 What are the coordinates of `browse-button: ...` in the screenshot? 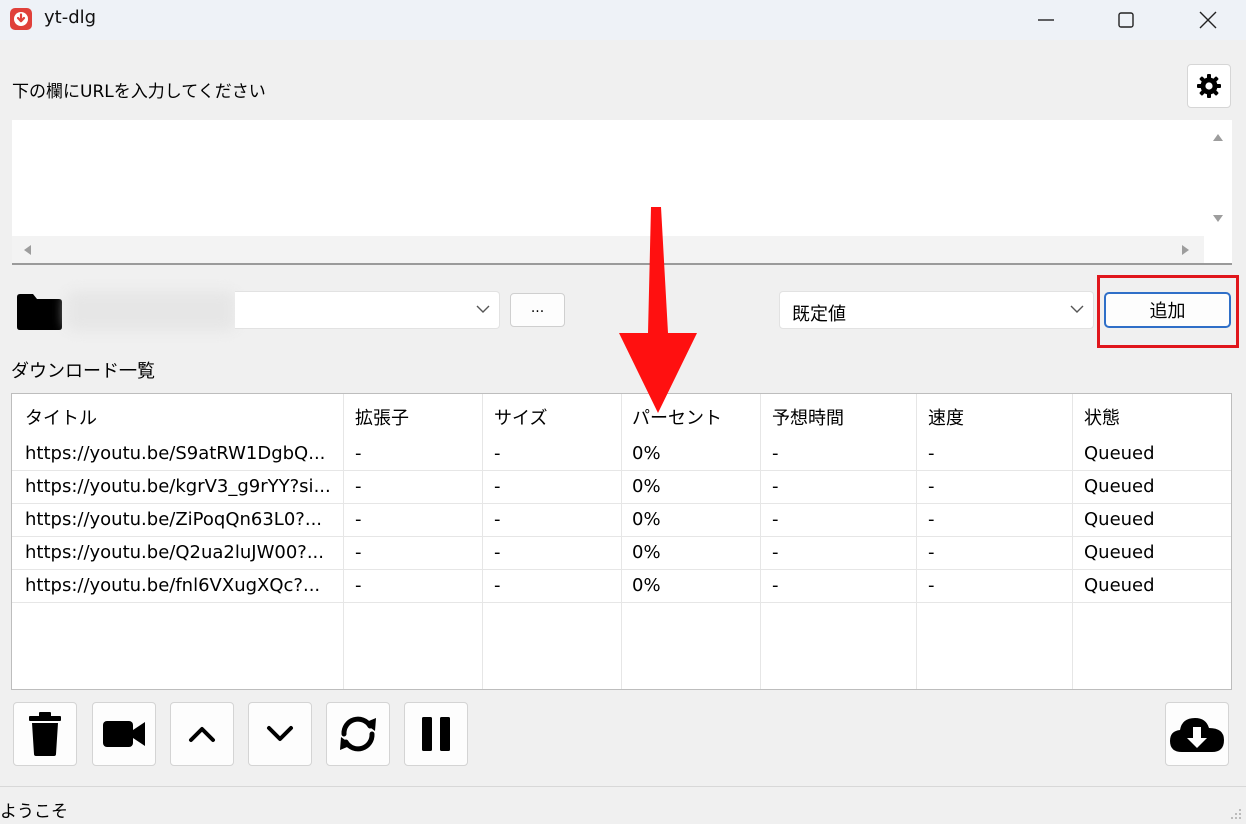 It's located at (537, 310).